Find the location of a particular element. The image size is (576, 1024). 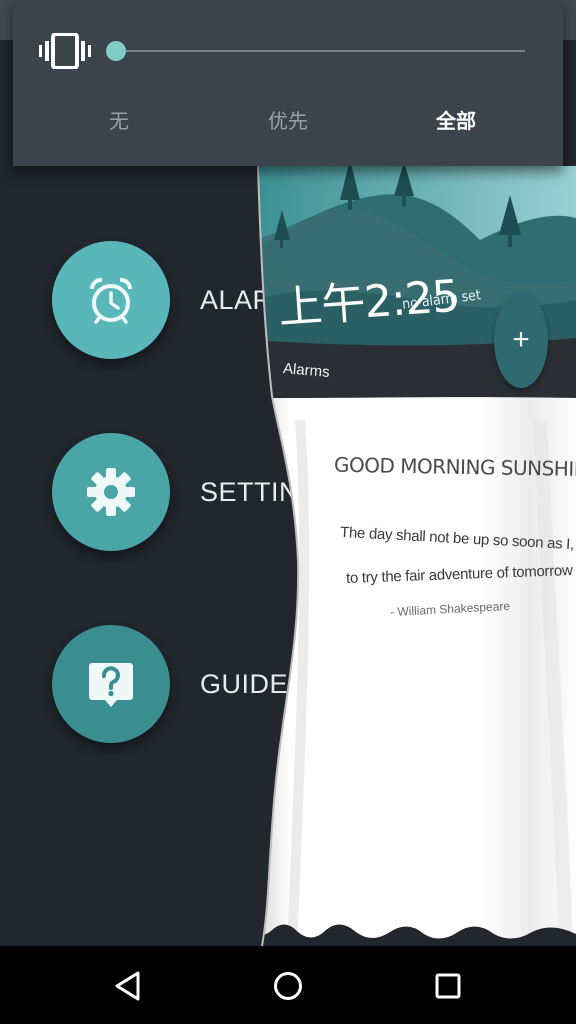

quote-title: GOOD MORNING SUNSHINE is located at coordinates (454, 467).